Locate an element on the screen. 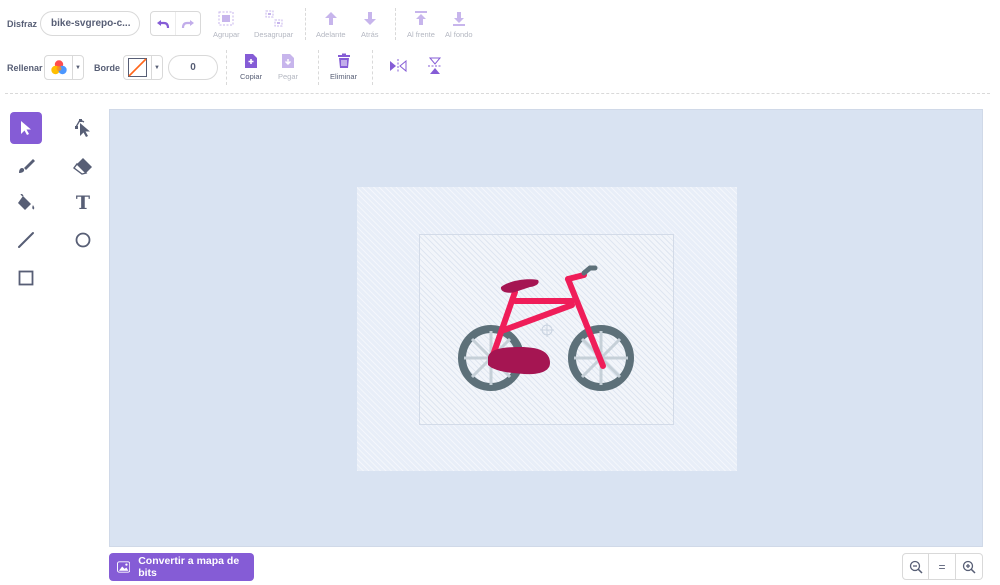  undo-button is located at coordinates (163, 23).